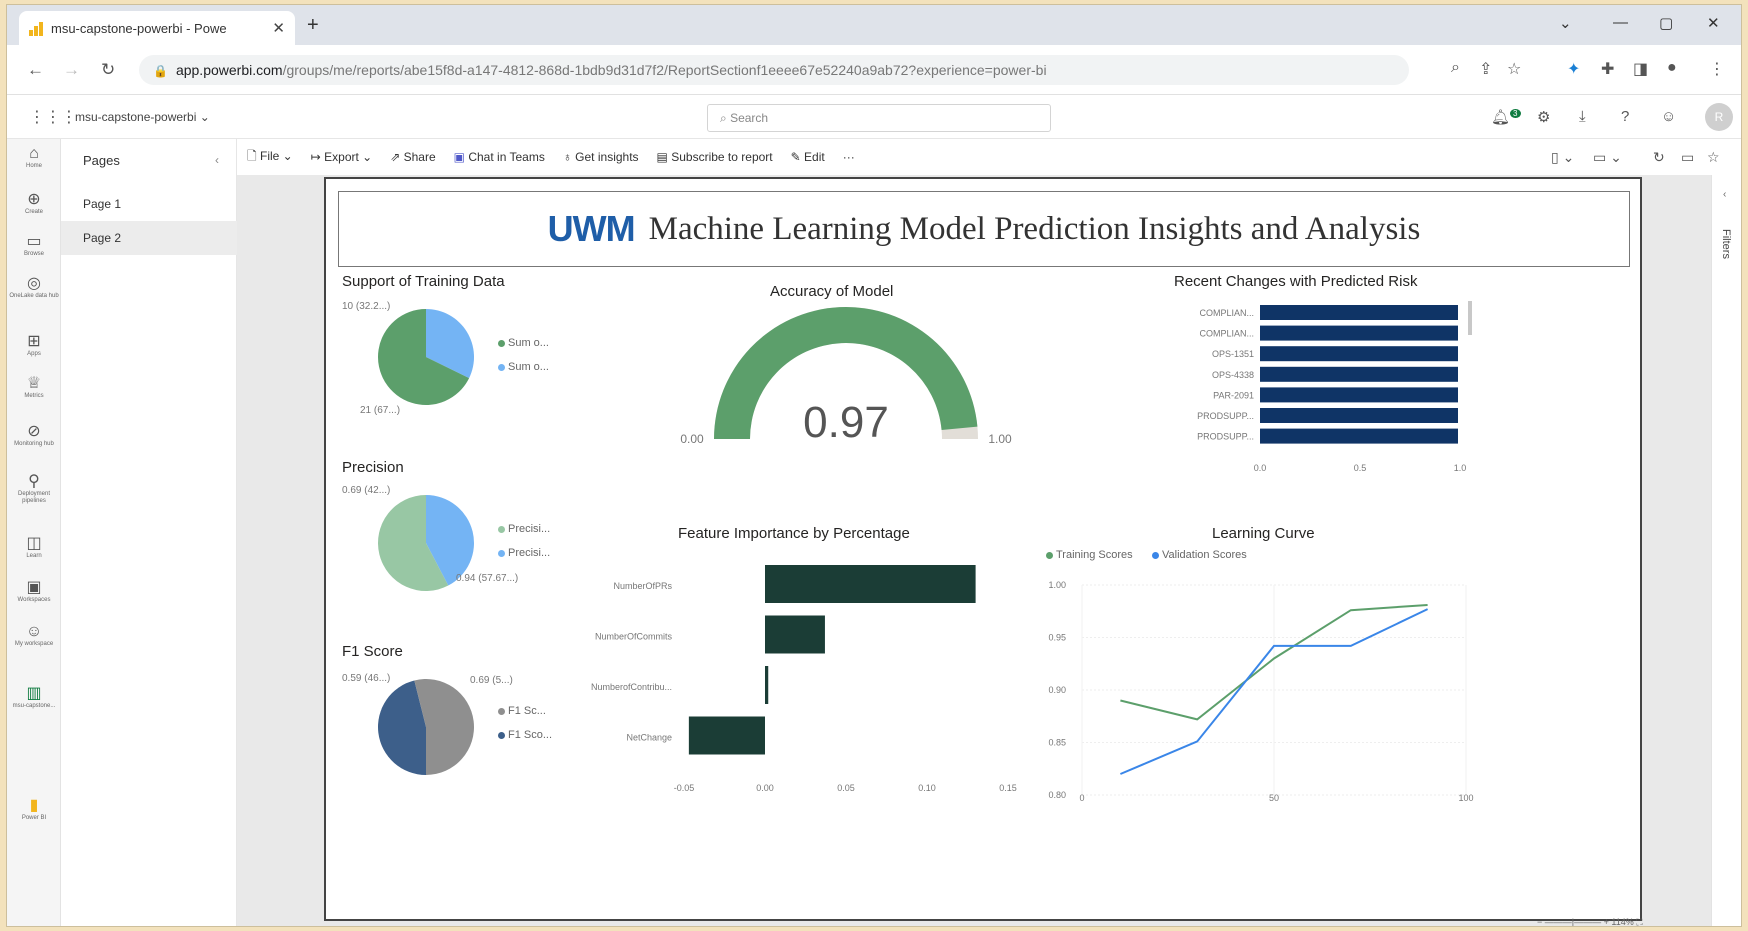  I want to click on workspace-breadcrumb: msu-capstone-powerbi ⌄, so click(142, 117).